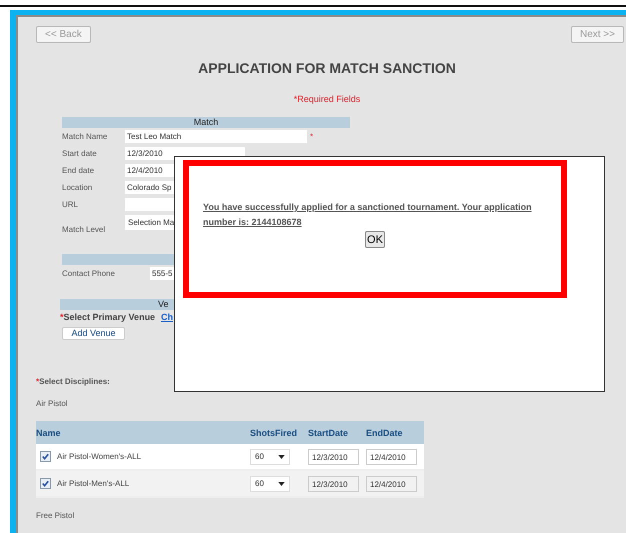 This screenshot has width=626, height=533. I want to click on input-field: Test Leo Match, so click(216, 136).